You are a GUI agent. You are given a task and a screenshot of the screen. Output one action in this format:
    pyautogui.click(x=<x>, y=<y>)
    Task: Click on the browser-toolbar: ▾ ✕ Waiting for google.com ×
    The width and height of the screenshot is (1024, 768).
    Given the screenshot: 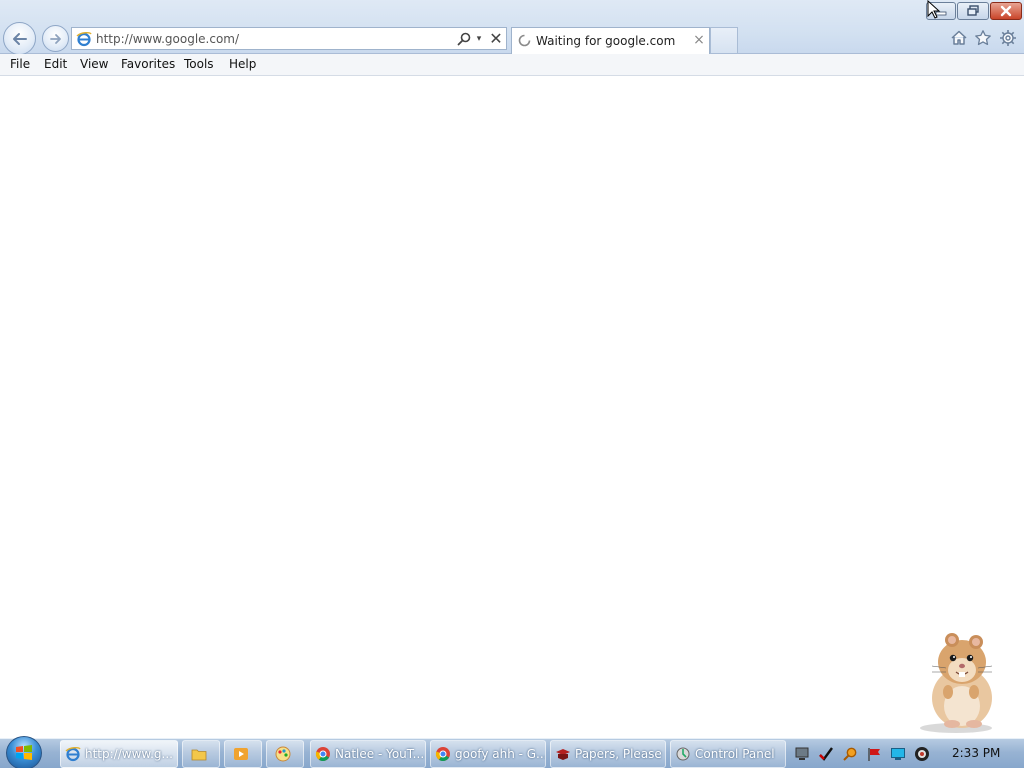 What is the action you would take?
    pyautogui.click(x=512, y=27)
    